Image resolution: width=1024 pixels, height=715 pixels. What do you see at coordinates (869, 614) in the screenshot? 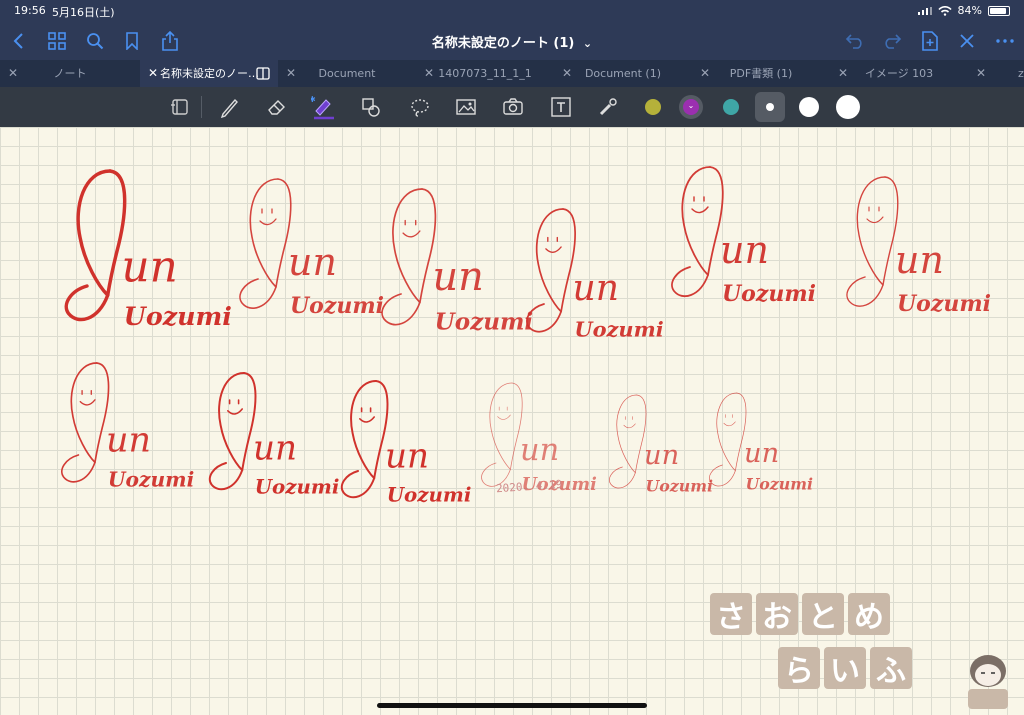
I see `logo-char: め` at bounding box center [869, 614].